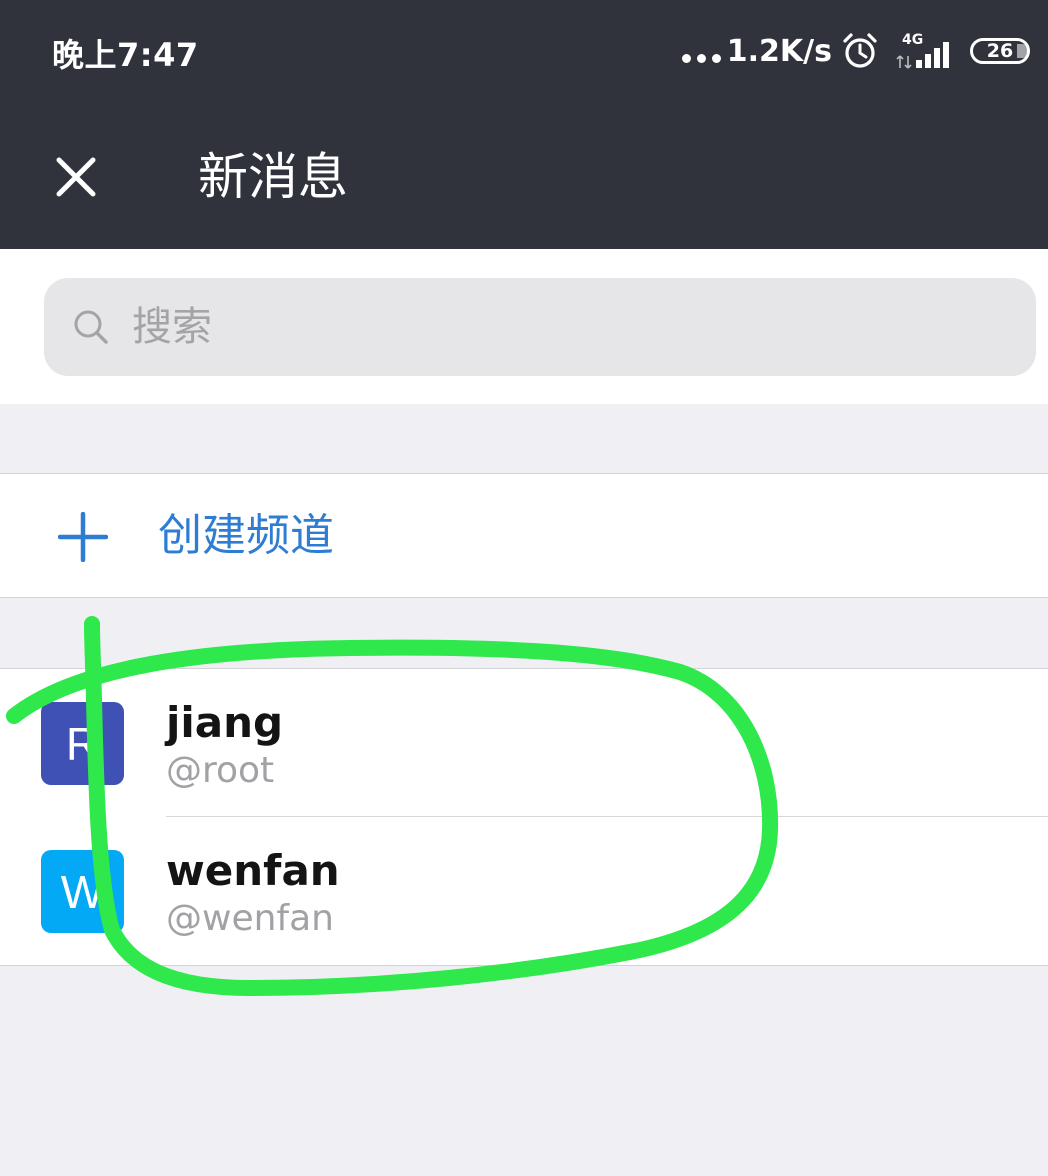 The image size is (1048, 1176). What do you see at coordinates (524, 176) in the screenshot?
I see `nav-bar: 新消息` at bounding box center [524, 176].